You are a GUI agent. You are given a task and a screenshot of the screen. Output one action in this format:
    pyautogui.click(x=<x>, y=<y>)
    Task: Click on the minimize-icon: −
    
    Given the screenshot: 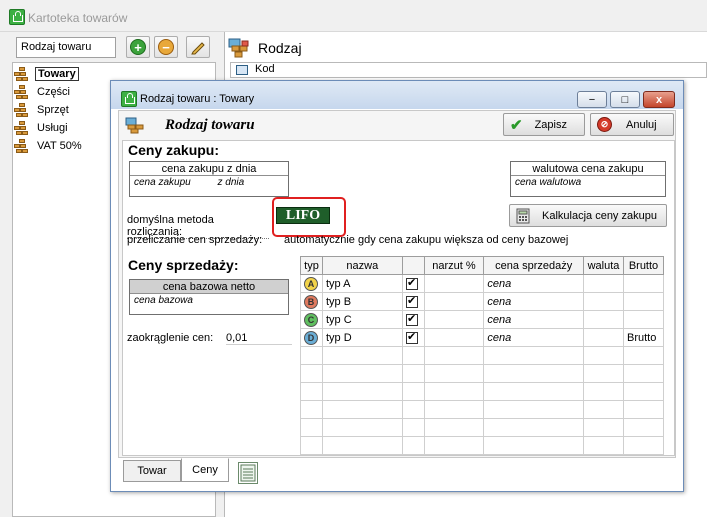 What is the action you would take?
    pyautogui.click(x=592, y=99)
    